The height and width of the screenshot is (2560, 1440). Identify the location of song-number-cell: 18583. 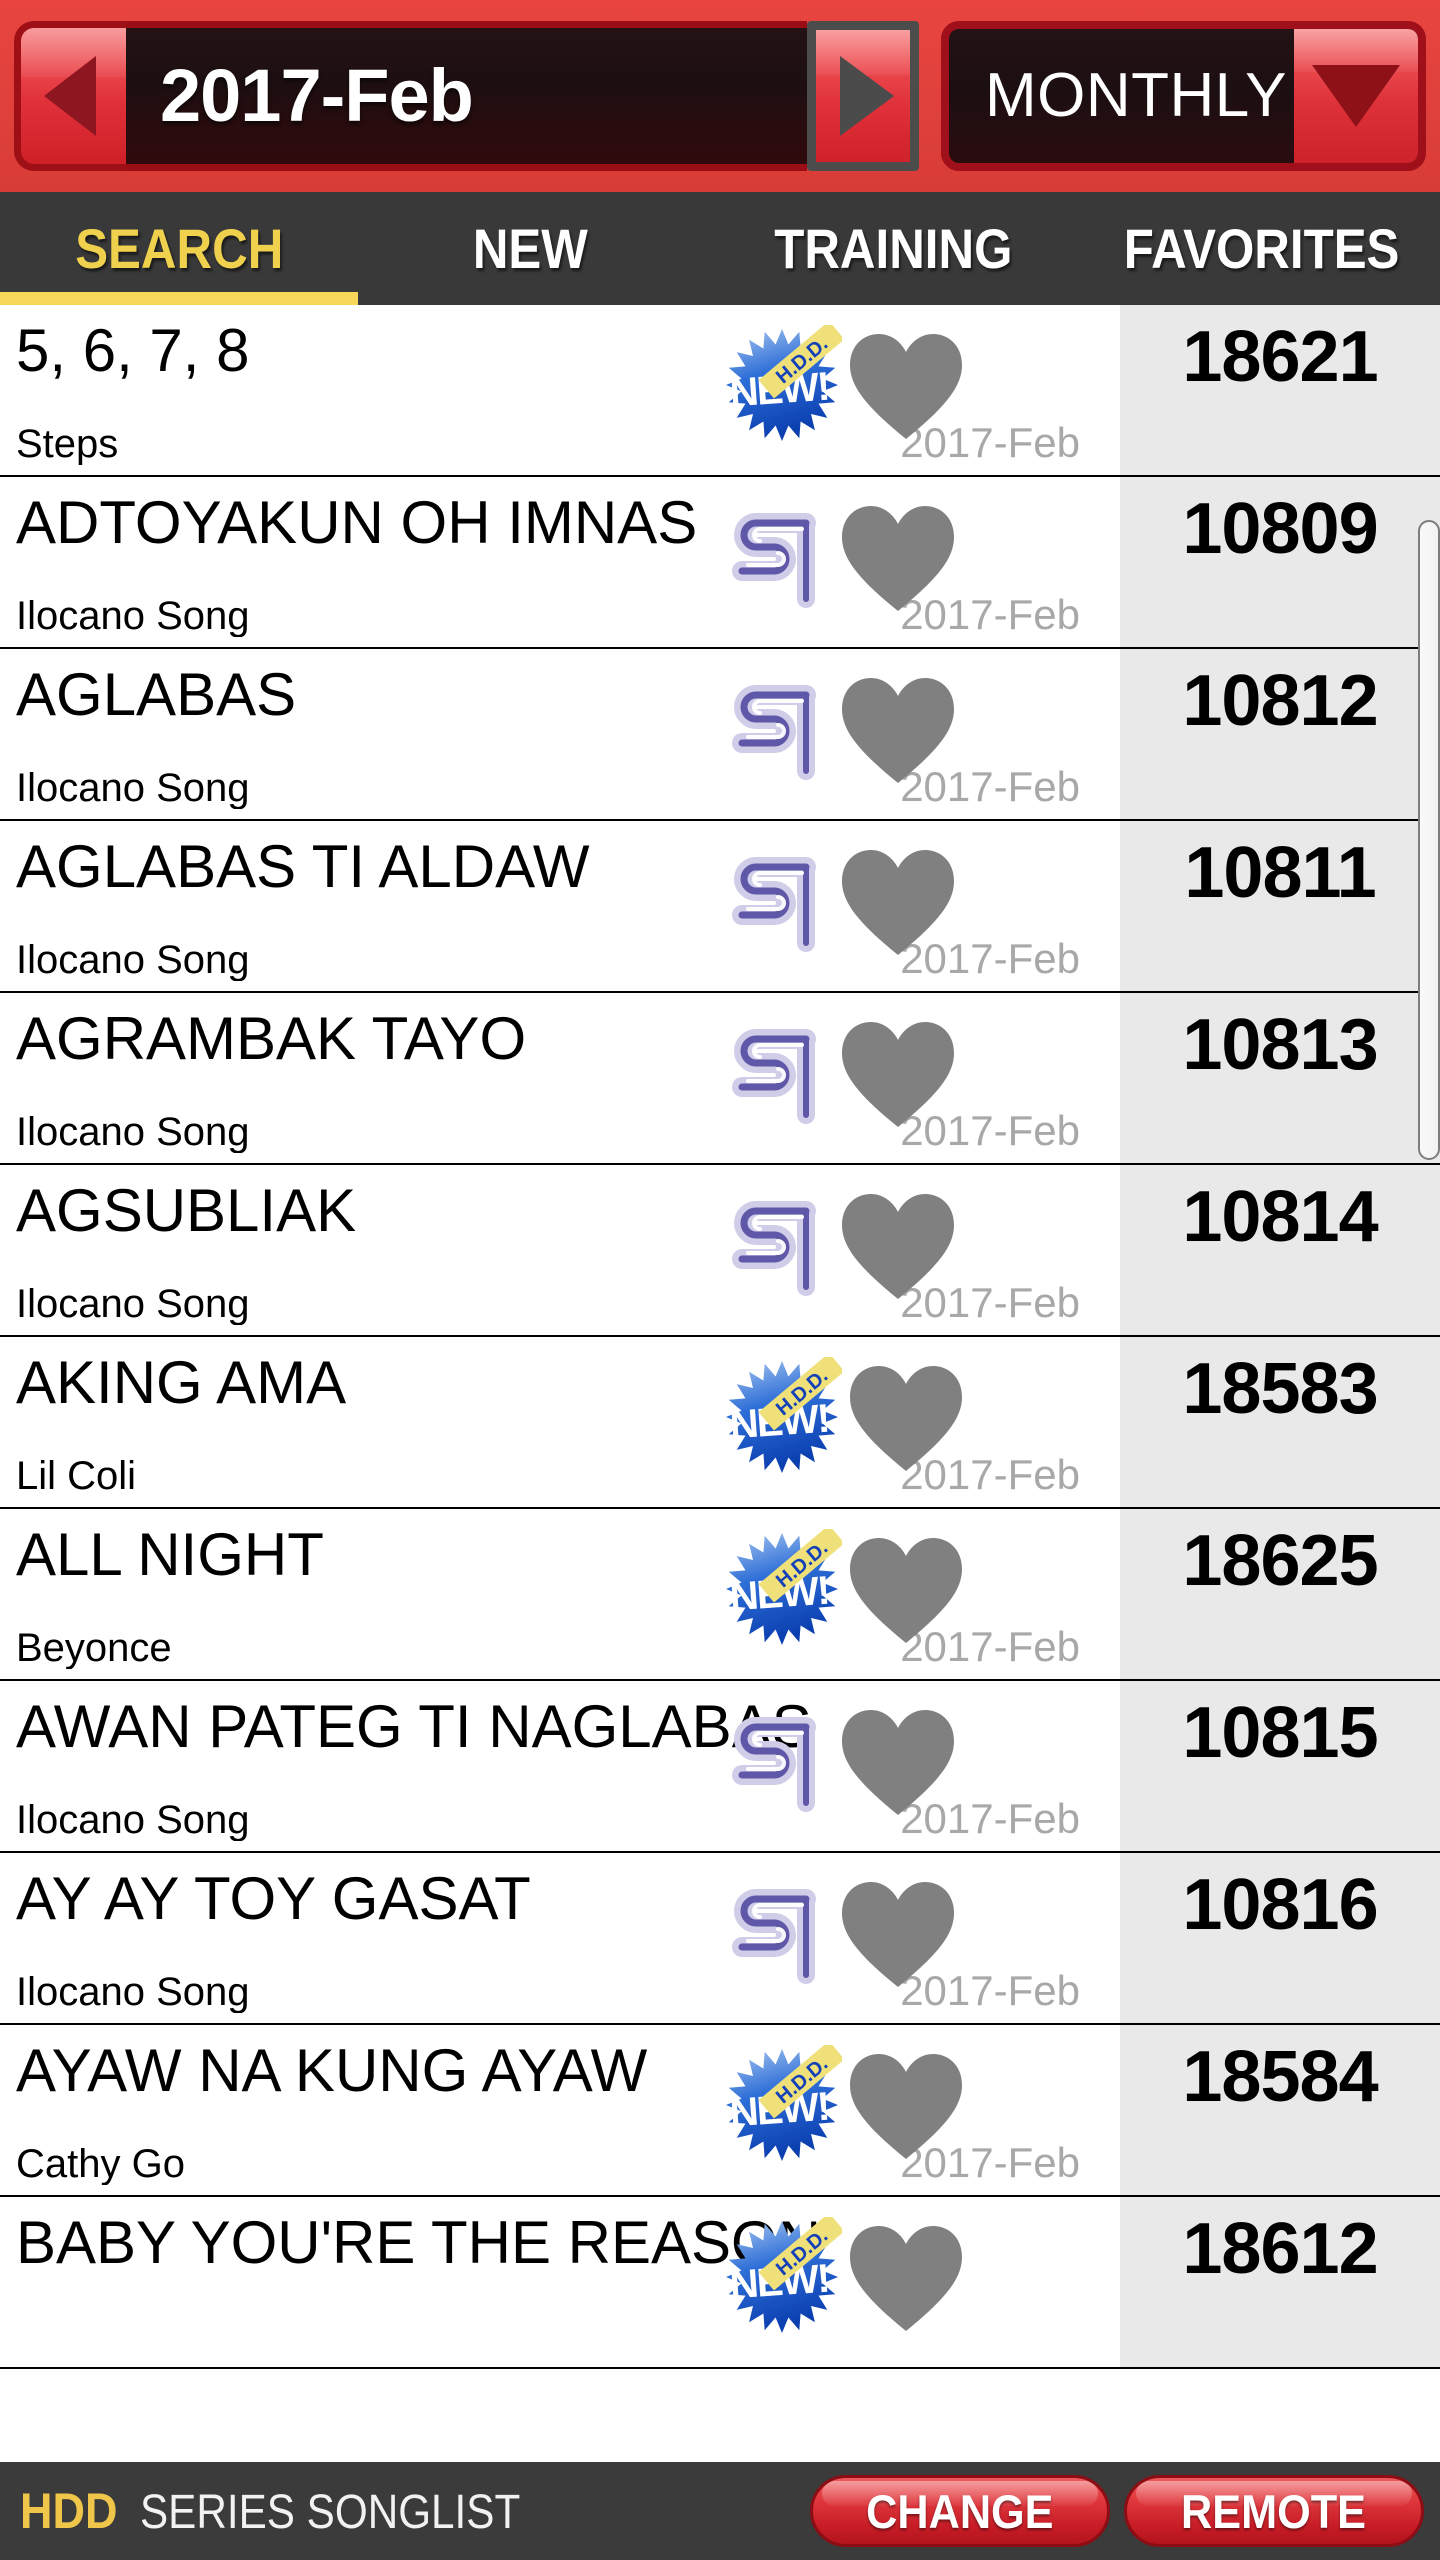
(1280, 1422).